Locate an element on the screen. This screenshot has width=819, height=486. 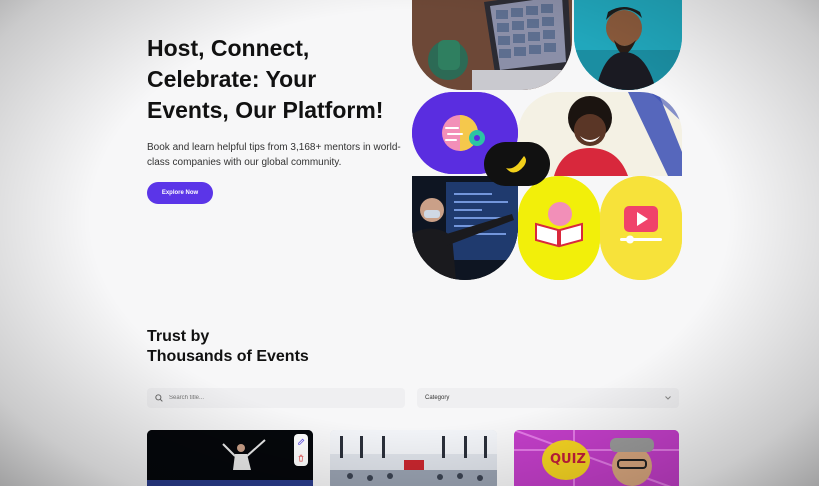
laughing-man-photo is located at coordinates (628, 45).